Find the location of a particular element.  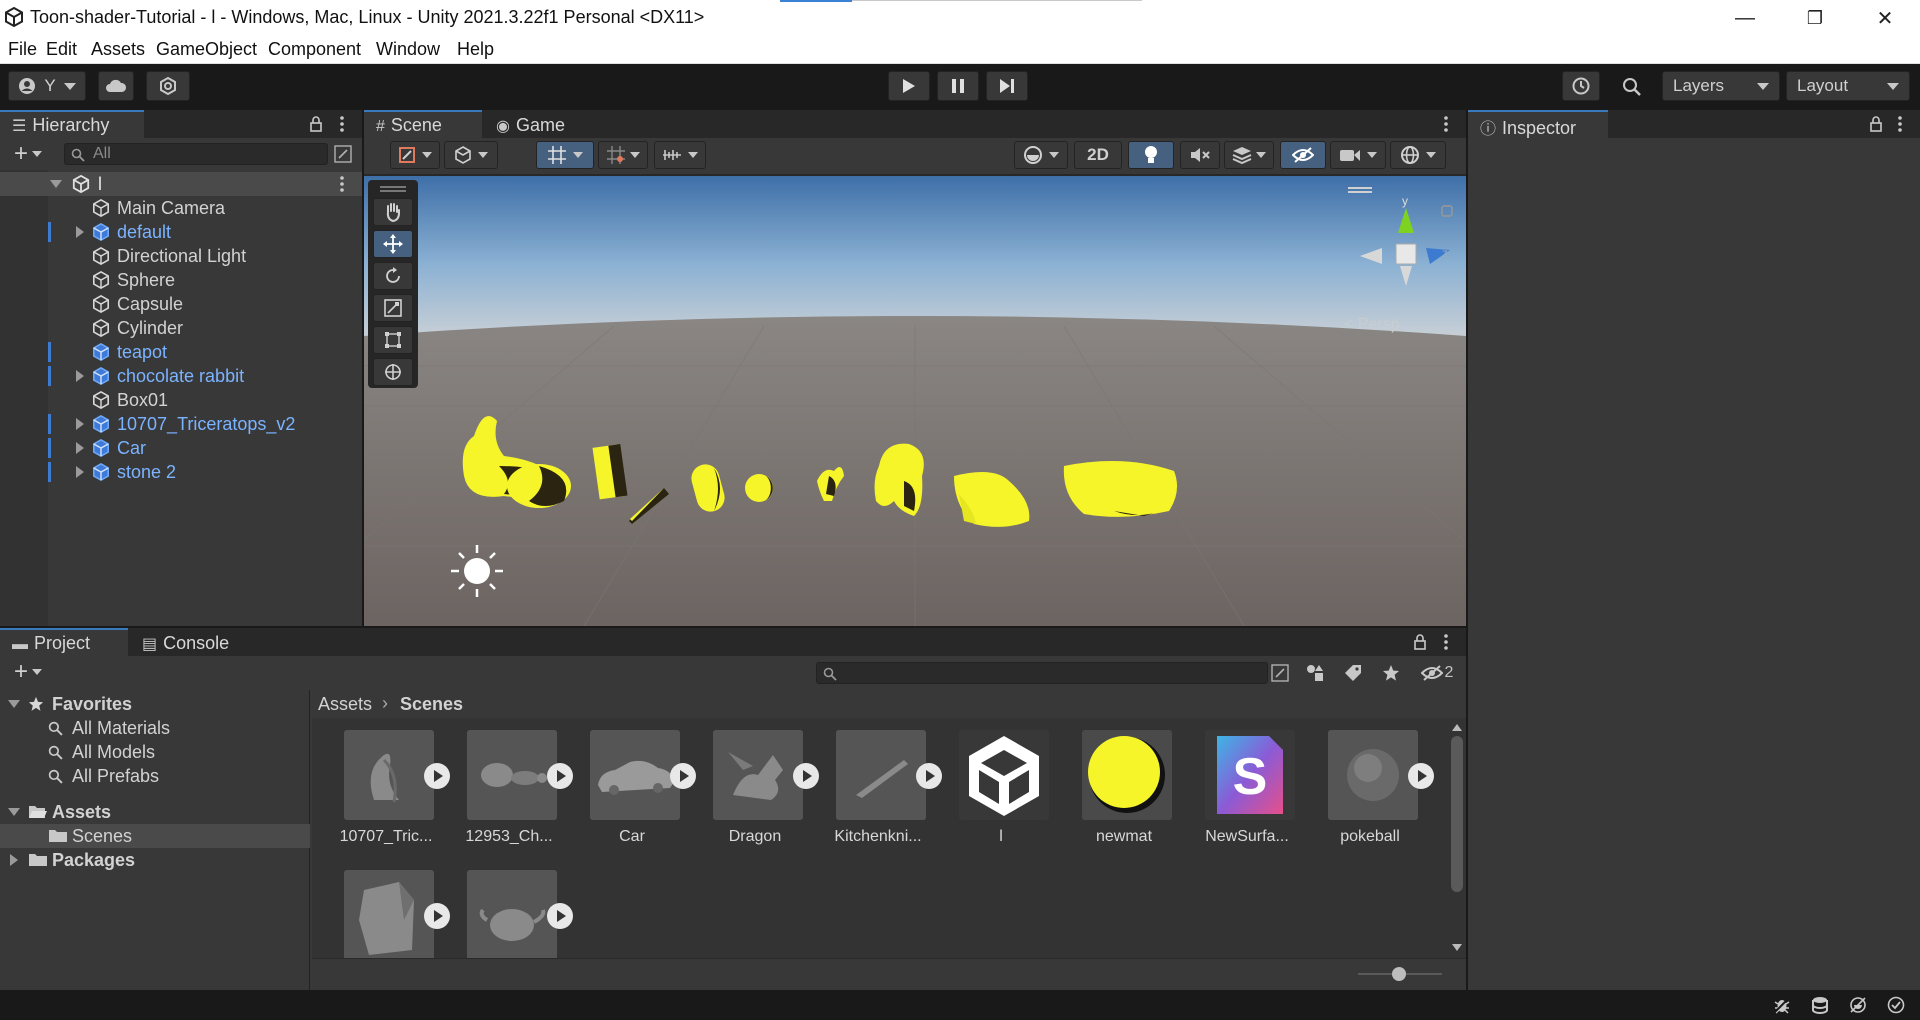

favorite-item: All Prefabs is located at coordinates (155, 776).